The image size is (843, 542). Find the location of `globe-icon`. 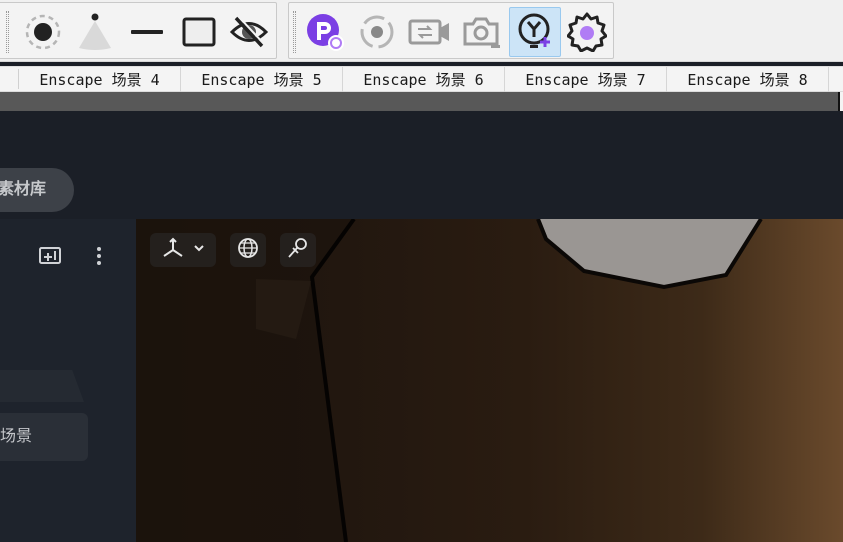

globe-icon is located at coordinates (248, 250).